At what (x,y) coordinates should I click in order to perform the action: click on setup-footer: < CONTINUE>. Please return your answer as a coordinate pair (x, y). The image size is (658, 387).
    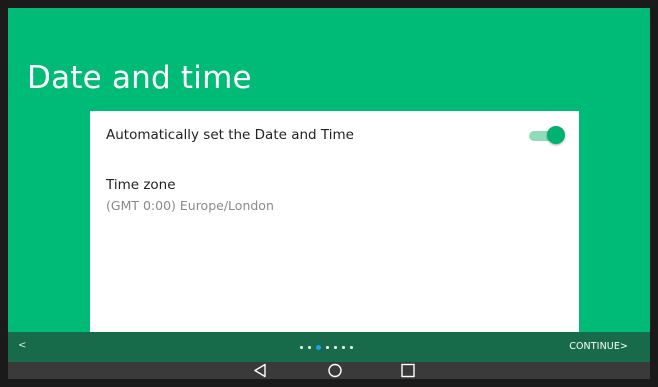
    Looking at the image, I should click on (329, 347).